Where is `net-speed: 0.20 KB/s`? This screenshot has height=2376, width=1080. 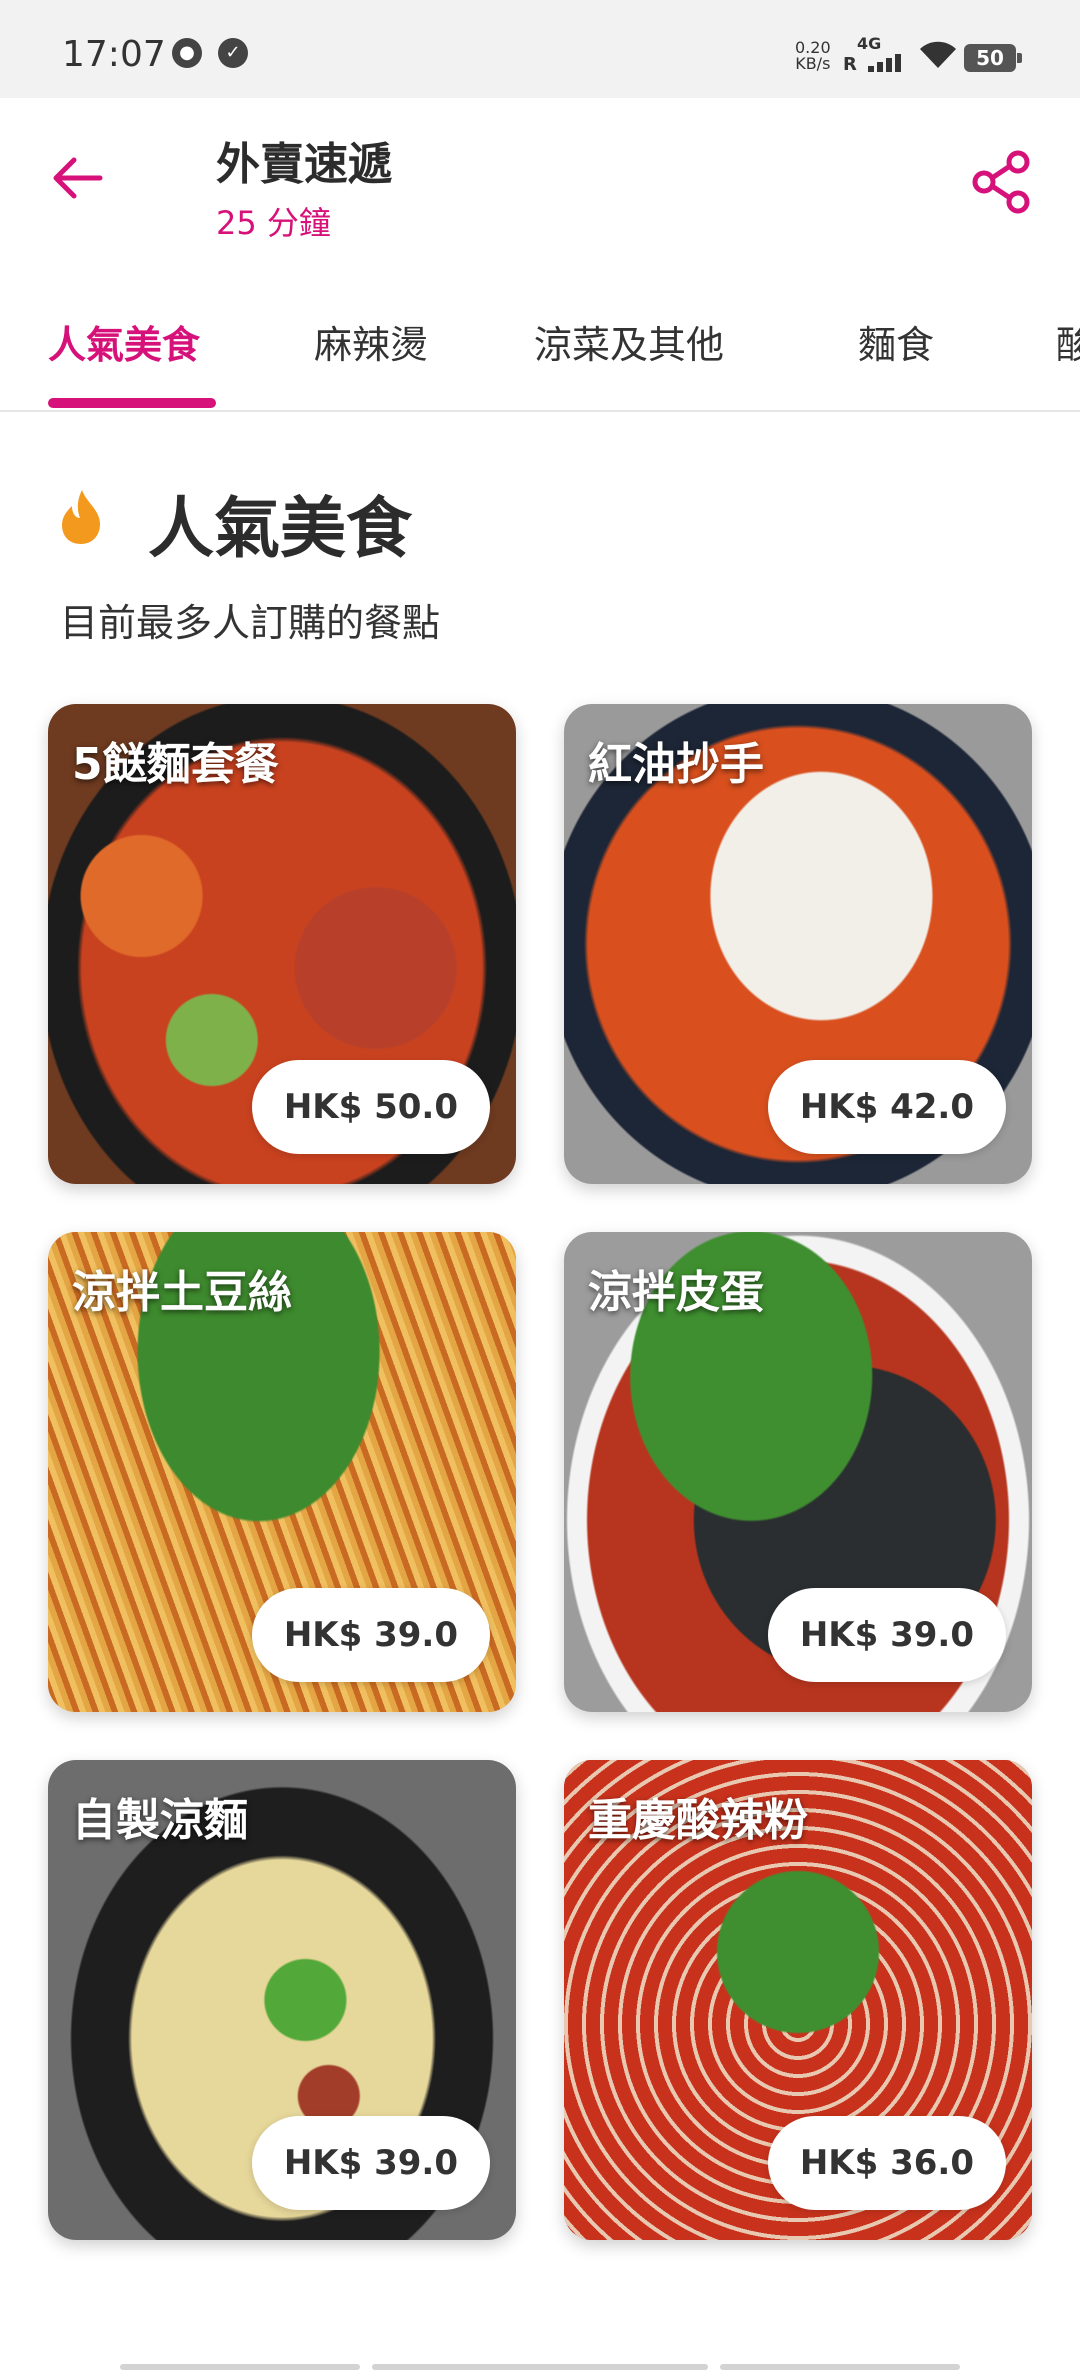 net-speed: 0.20 KB/s is located at coordinates (813, 56).